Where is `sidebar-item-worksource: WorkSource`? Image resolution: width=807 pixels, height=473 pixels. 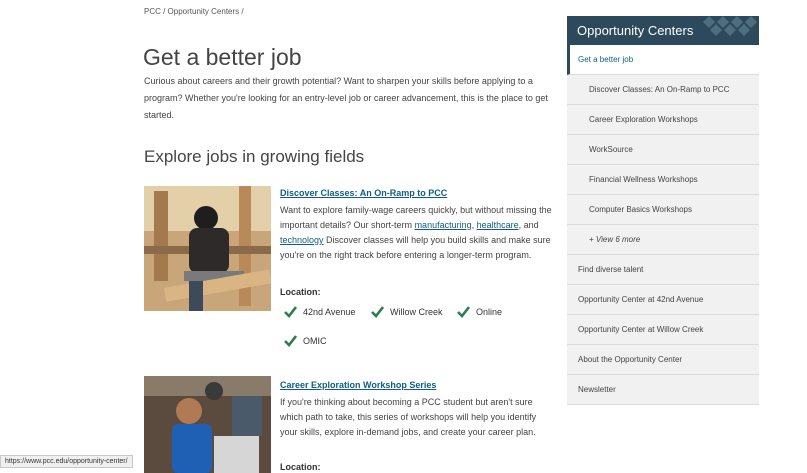 sidebar-item-worksource: WorkSource is located at coordinates (663, 150).